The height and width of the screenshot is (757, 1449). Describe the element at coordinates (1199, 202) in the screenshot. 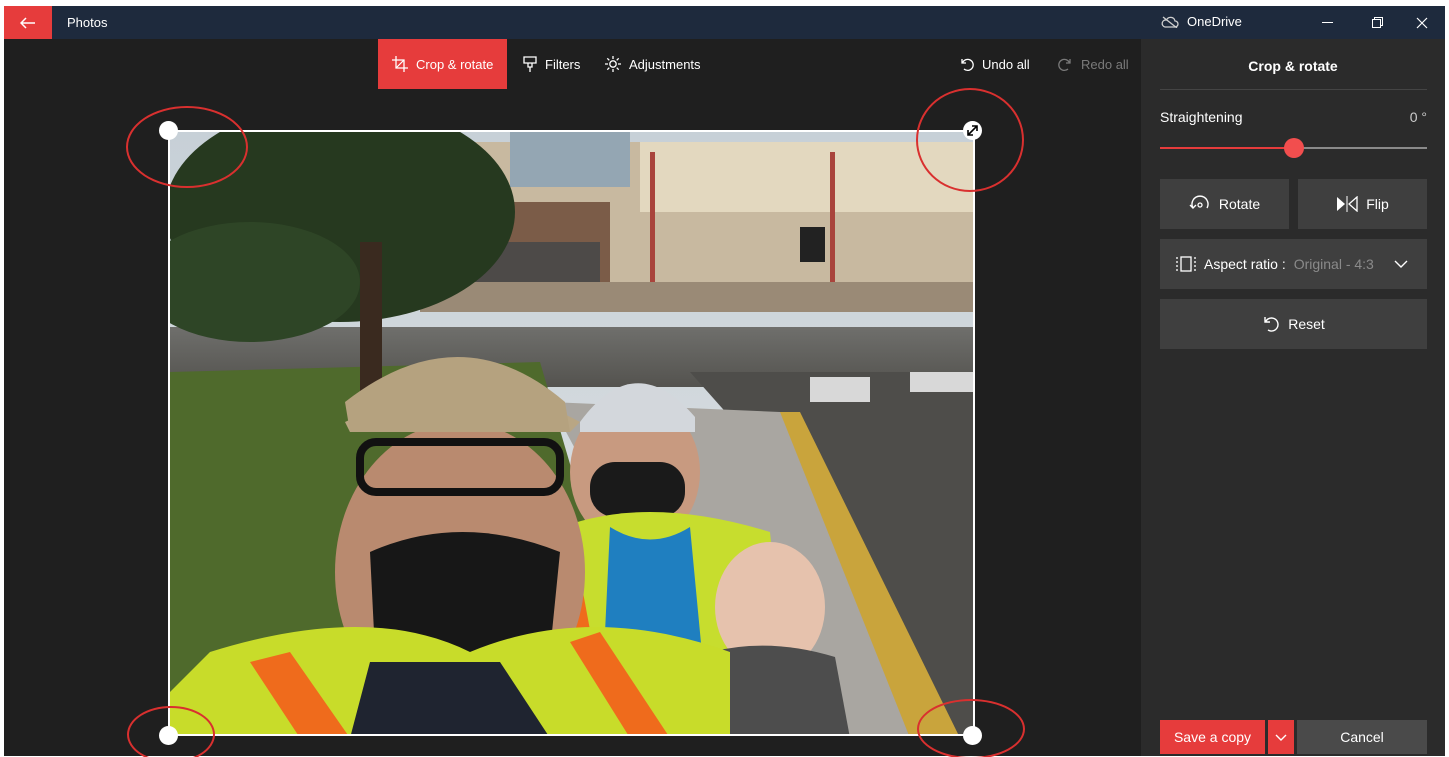

I see `rotate-icon` at that location.